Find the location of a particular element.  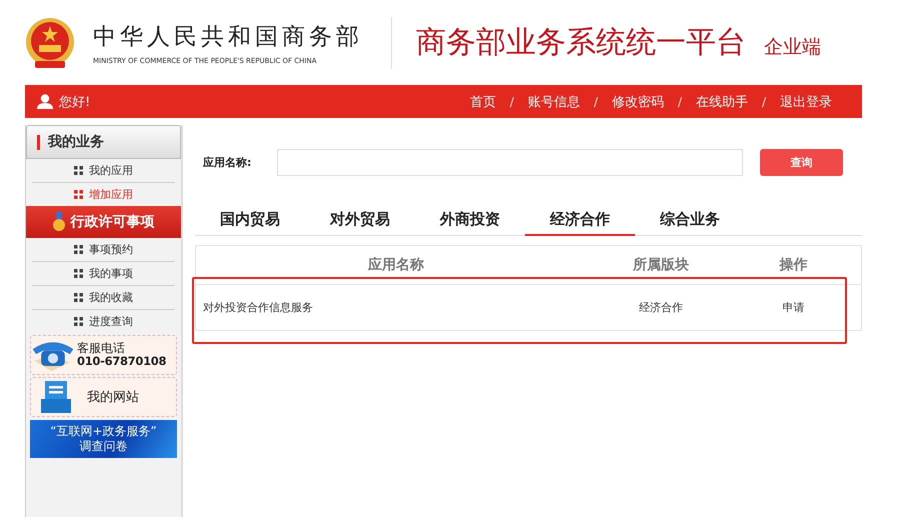

column-header: 操作 is located at coordinates (793, 265).